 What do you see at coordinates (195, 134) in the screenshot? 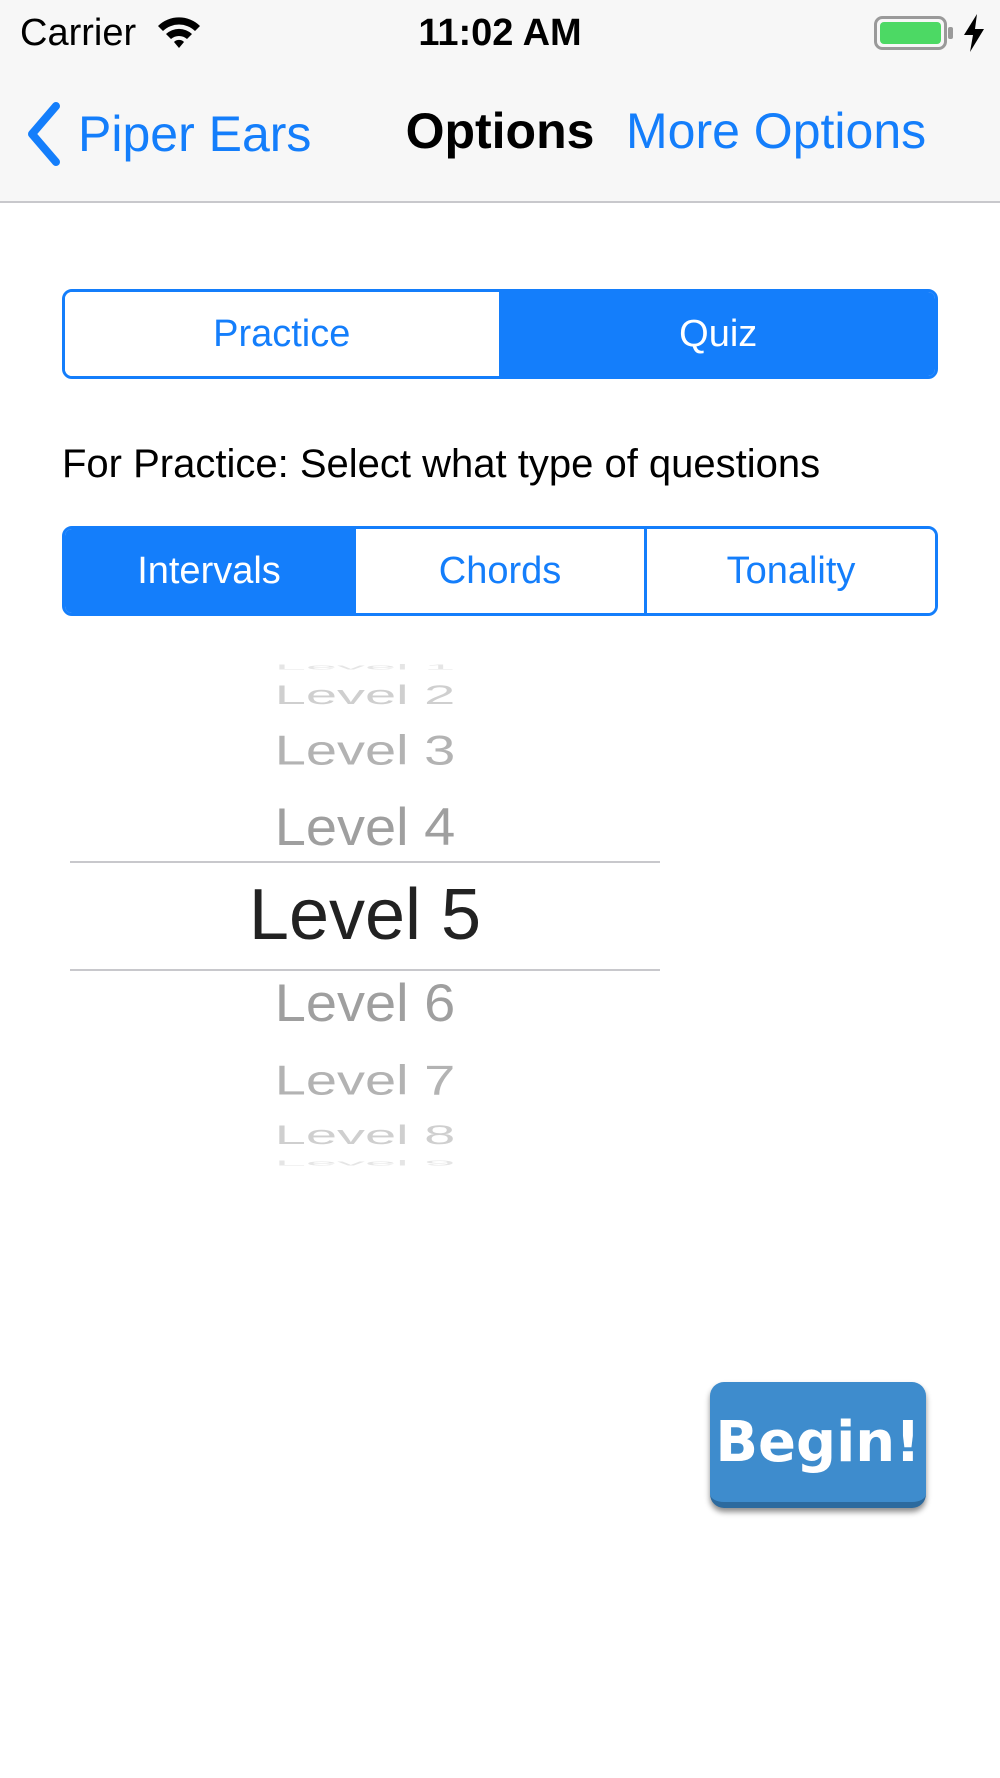
I see `back-button-label: Piper Ears` at bounding box center [195, 134].